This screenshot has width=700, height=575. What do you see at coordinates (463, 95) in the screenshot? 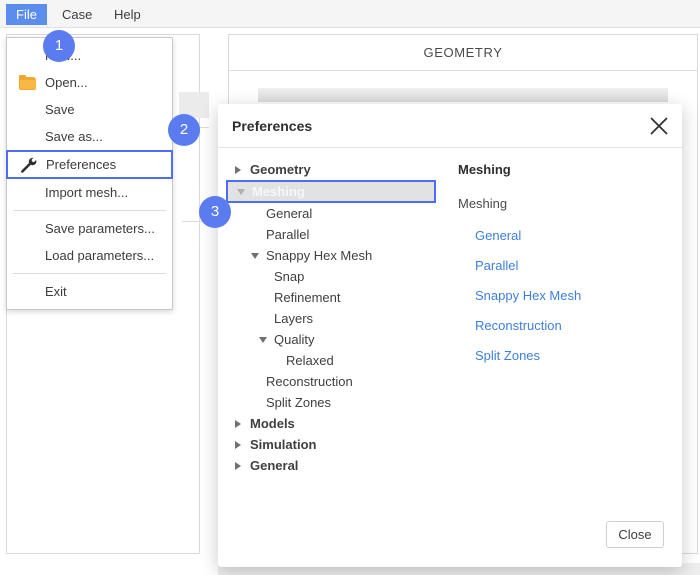
I see `background-toolbar-strip` at bounding box center [463, 95].